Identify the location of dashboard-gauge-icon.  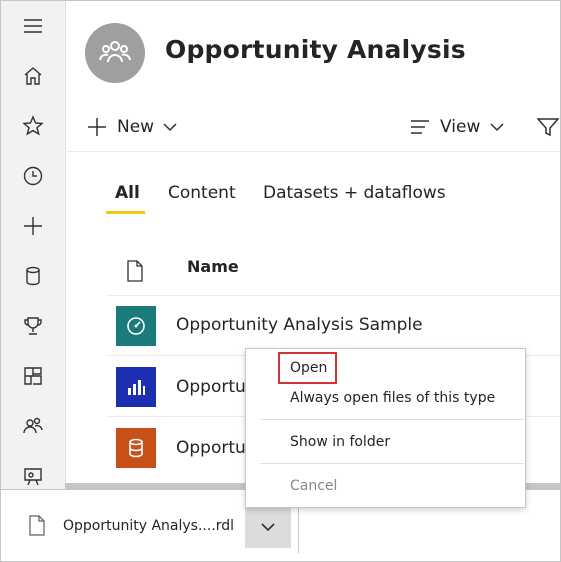
(136, 326).